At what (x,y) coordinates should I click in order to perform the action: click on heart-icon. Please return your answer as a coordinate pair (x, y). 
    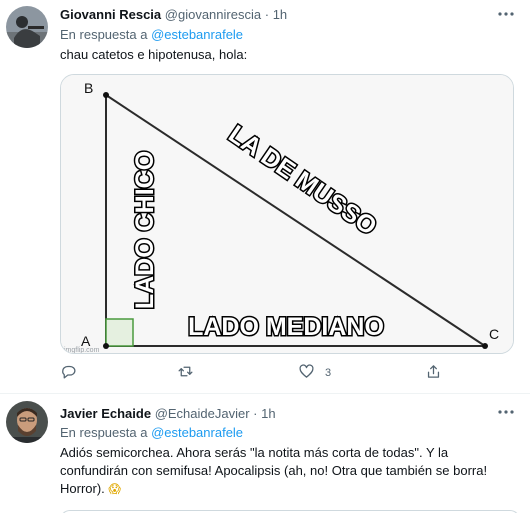
    Looking at the image, I should click on (306, 373).